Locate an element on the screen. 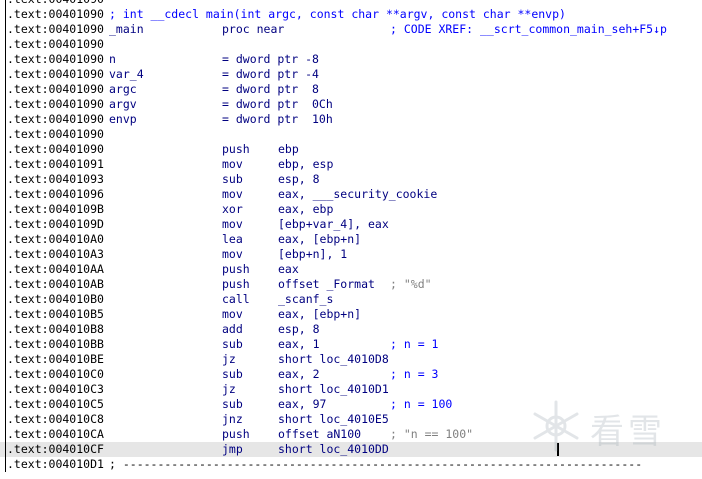 This screenshot has width=702, height=479. listing-row: .text:004010AA push eax is located at coordinates (351, 269).